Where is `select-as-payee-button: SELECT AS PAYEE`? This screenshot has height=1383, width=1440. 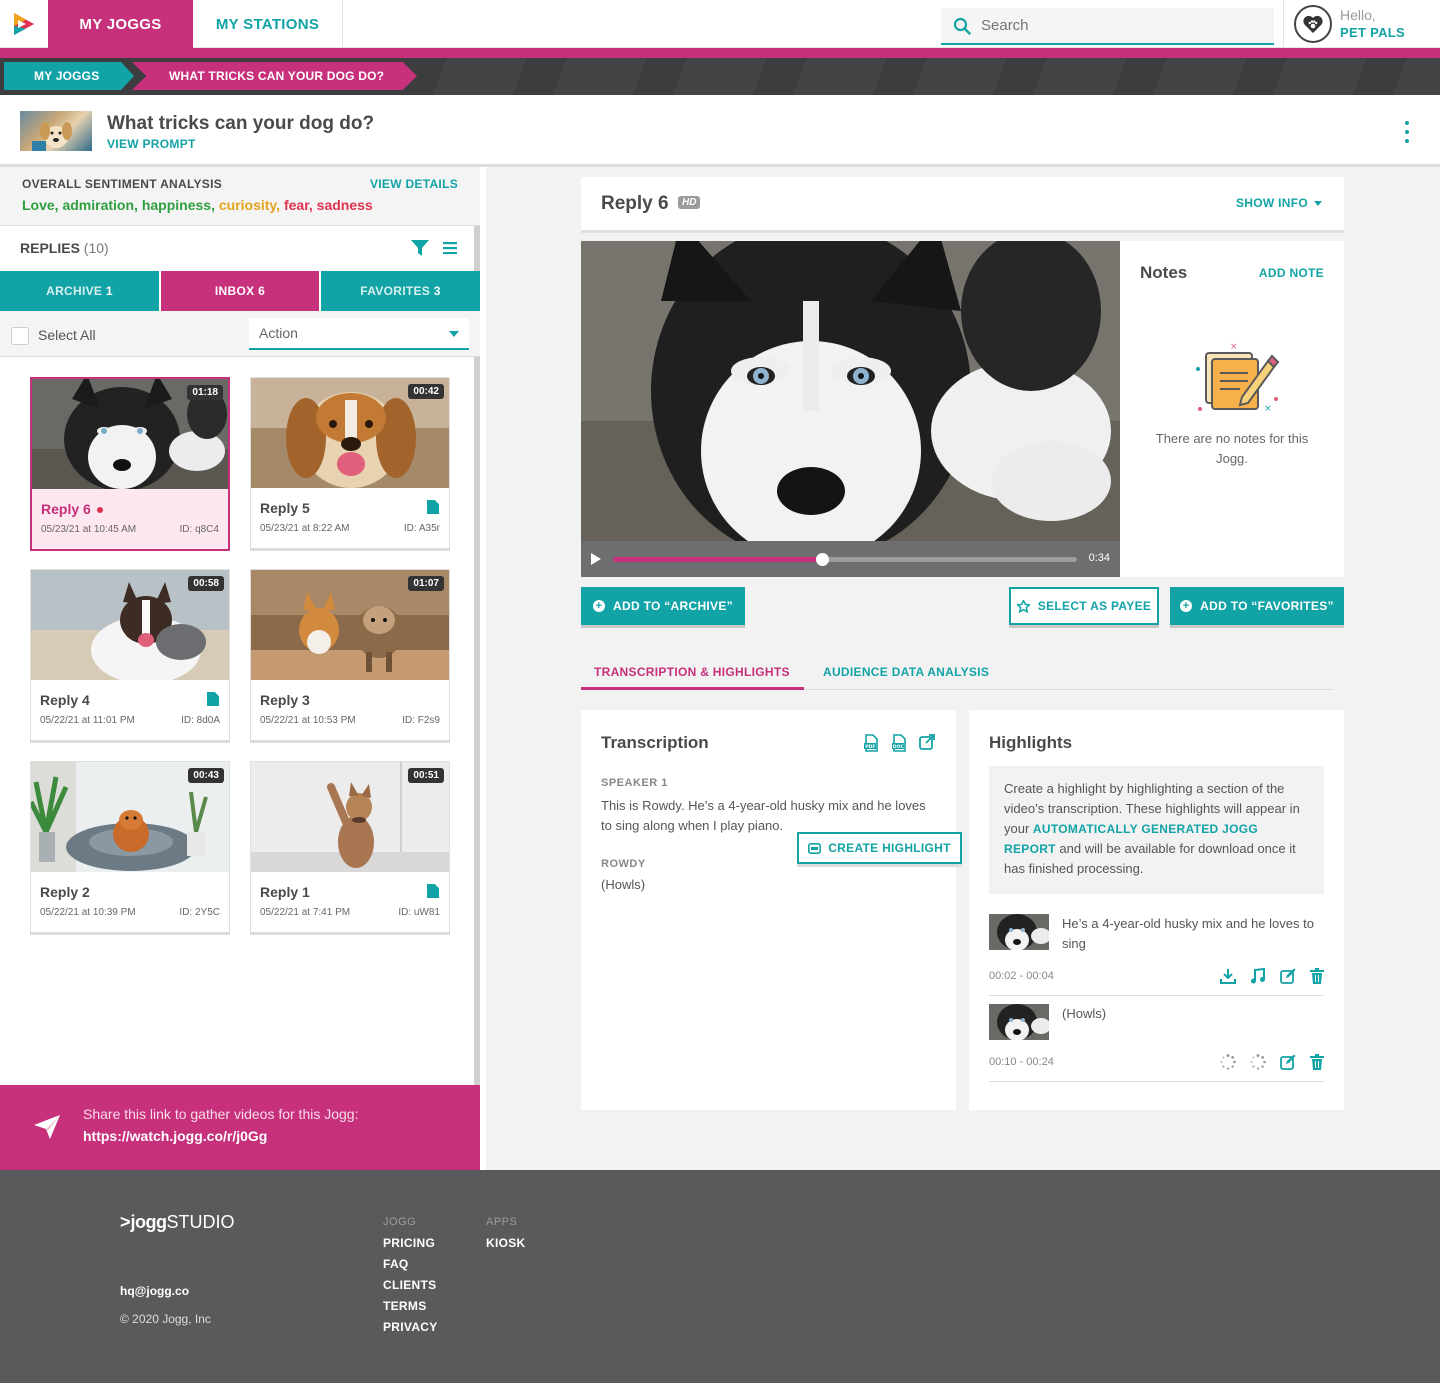
select-as-payee-button: SELECT AS PAYEE is located at coordinates (1084, 606).